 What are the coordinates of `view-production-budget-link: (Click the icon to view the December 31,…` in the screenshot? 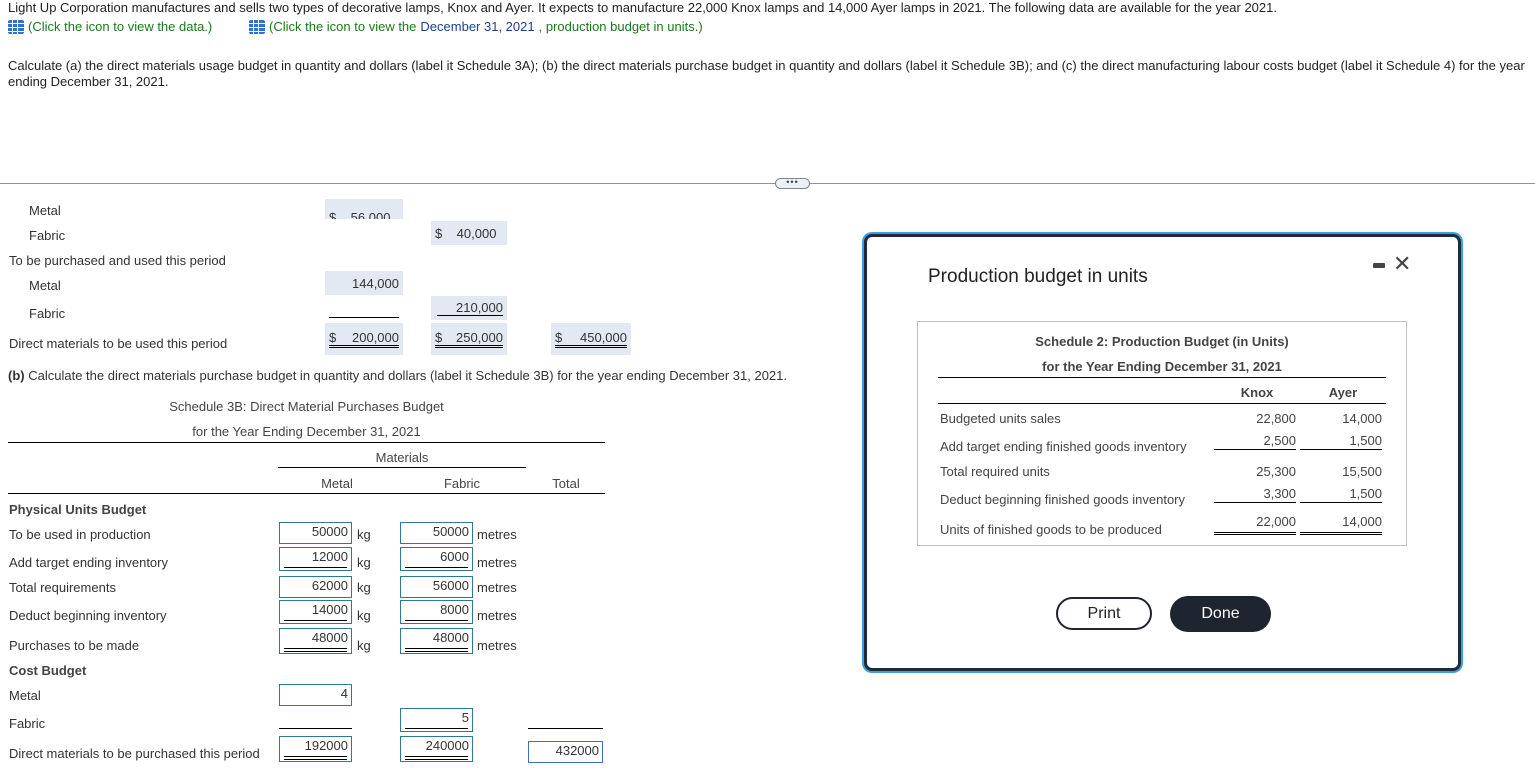 It's located at (476, 26).